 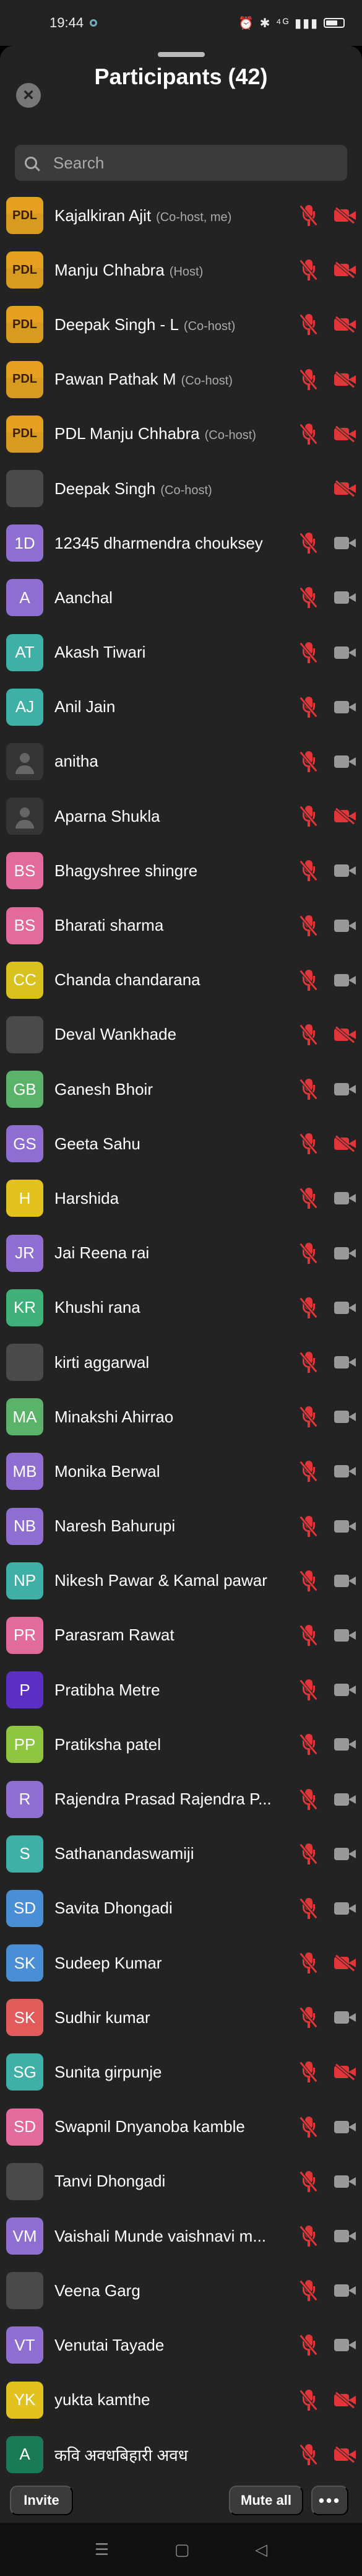 What do you see at coordinates (175, 215) in the screenshot?
I see `participant-name: Kajalkiran Ajit (Co-host, me)` at bounding box center [175, 215].